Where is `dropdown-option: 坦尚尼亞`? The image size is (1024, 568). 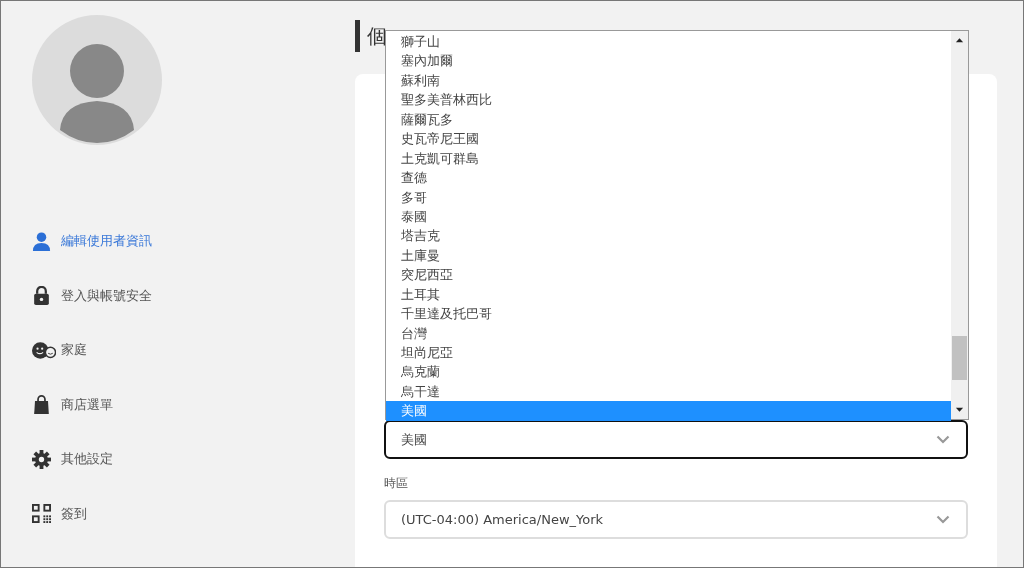 dropdown-option: 坦尚尼亞 is located at coordinates (668, 353).